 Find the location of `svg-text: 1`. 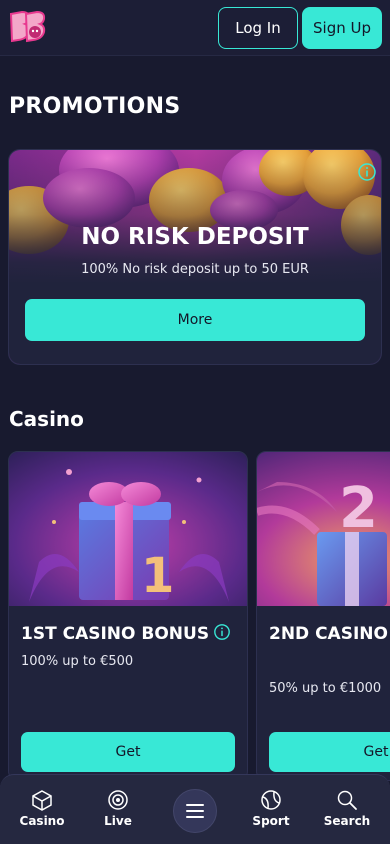

svg-text: 1 is located at coordinates (157, 576).